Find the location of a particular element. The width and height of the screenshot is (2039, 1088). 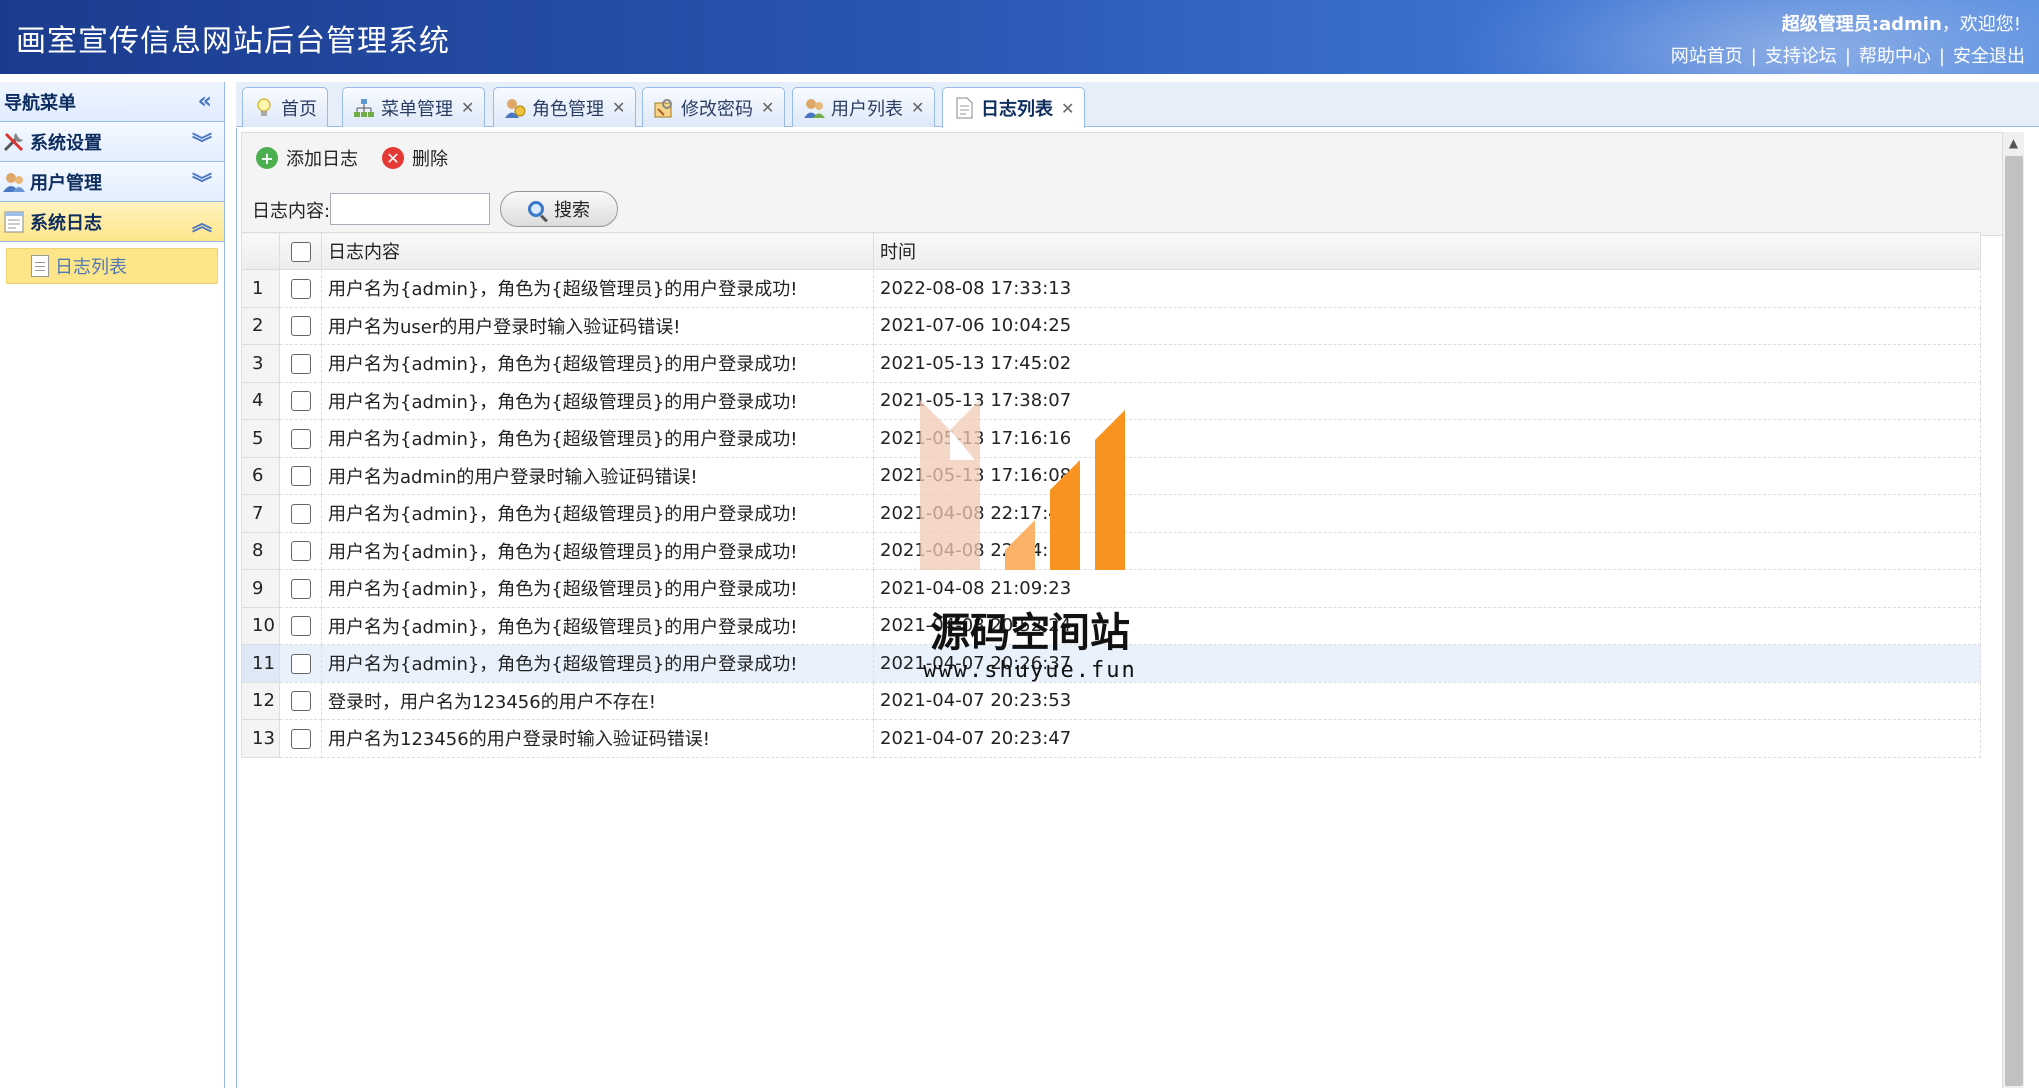

tab-label: 修改密码 is located at coordinates (717, 109).